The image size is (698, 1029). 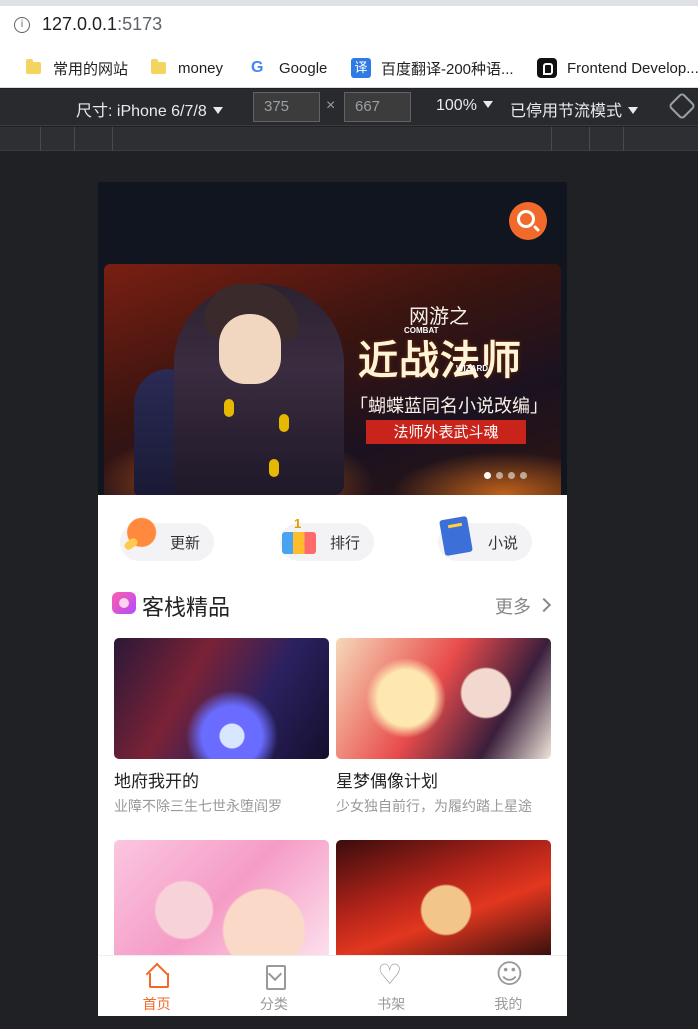 I want to click on quicknav-label: 排行, so click(x=345, y=542).